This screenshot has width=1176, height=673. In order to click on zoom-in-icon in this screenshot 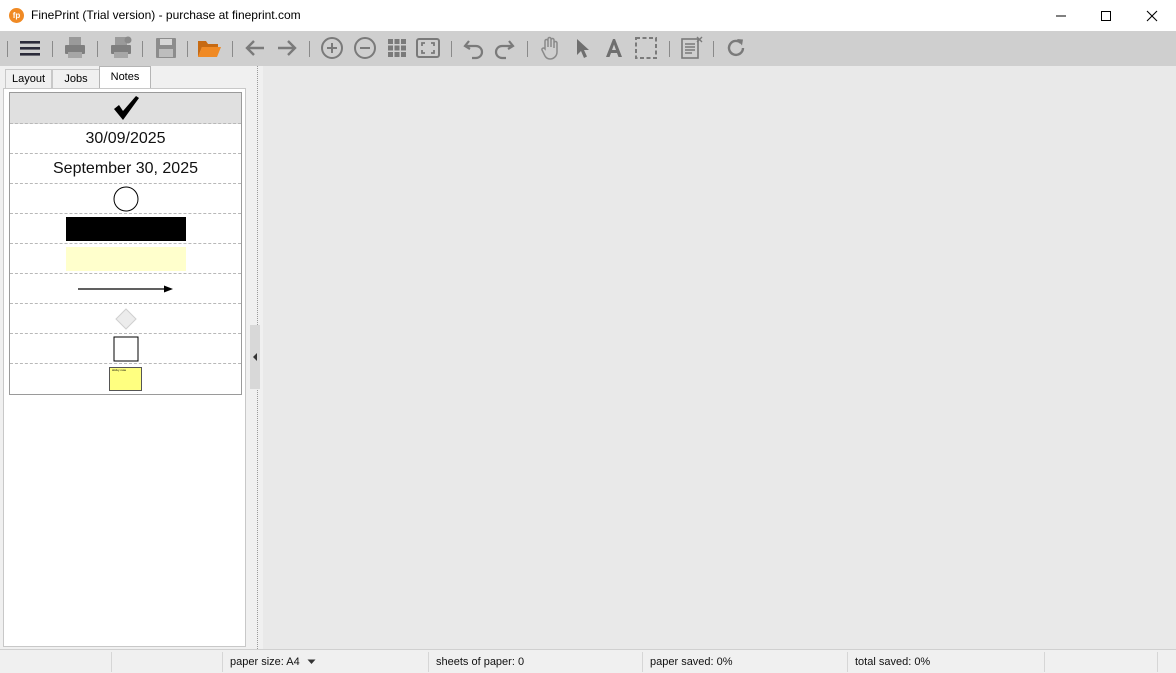, I will do `click(332, 48)`.